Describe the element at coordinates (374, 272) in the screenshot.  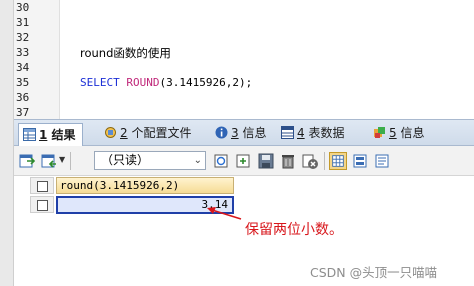
I see `watermark: CSDN @头顶一只喵喵` at that location.